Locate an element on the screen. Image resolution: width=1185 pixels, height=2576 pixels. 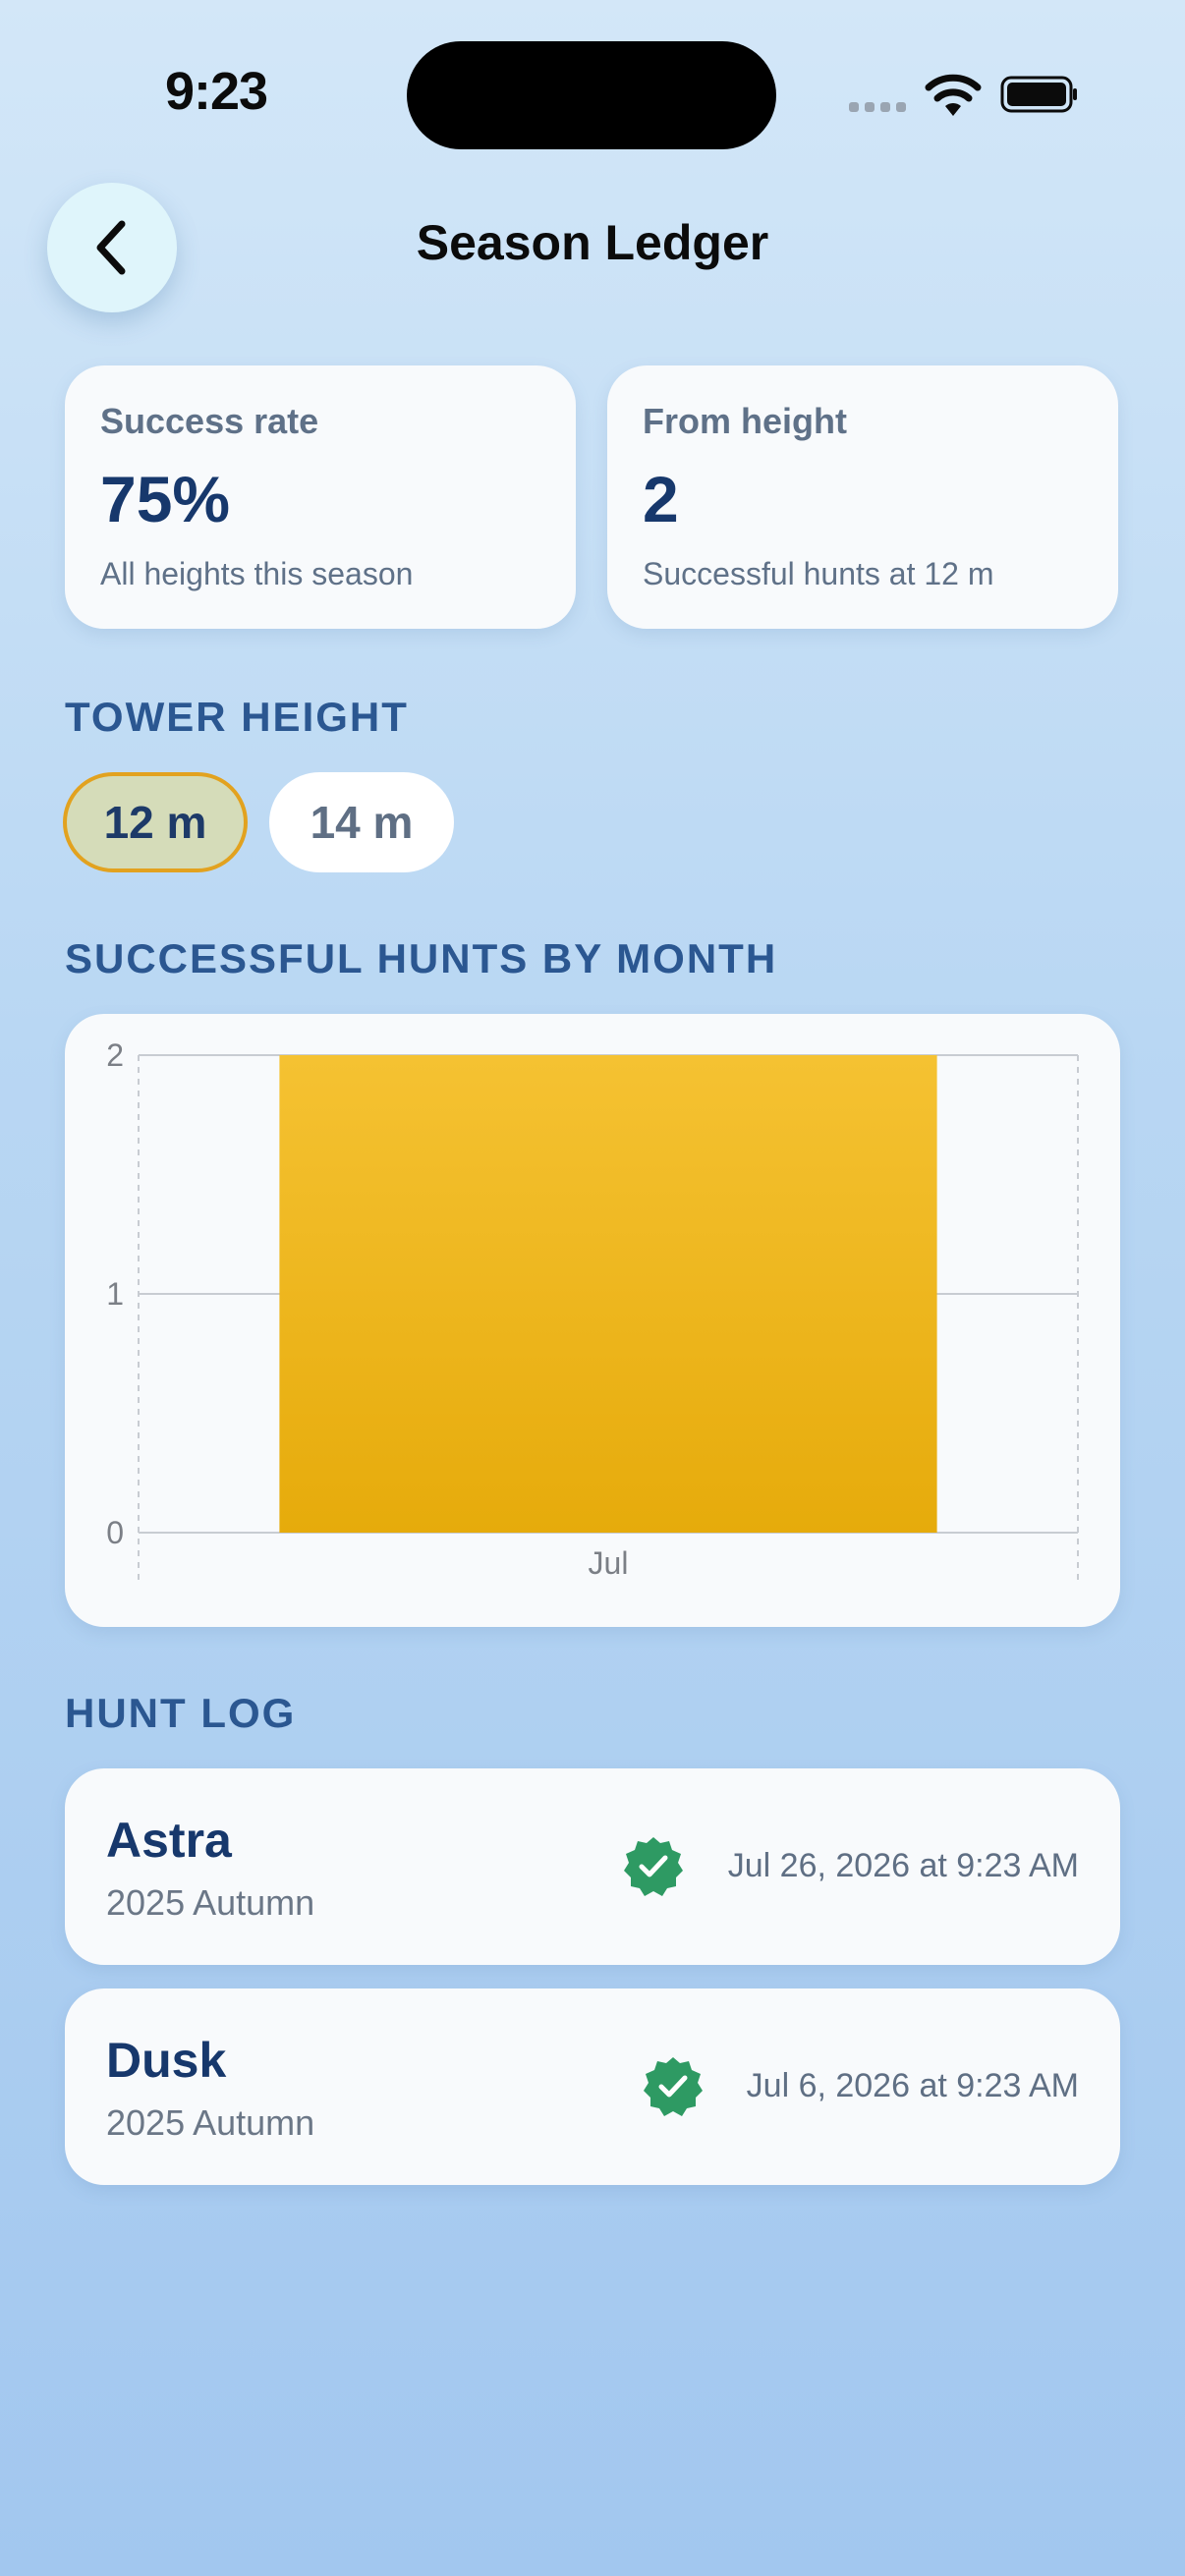
hunt-date: Jul 6, 2026 at 9:23 AM is located at coordinates (912, 2085).